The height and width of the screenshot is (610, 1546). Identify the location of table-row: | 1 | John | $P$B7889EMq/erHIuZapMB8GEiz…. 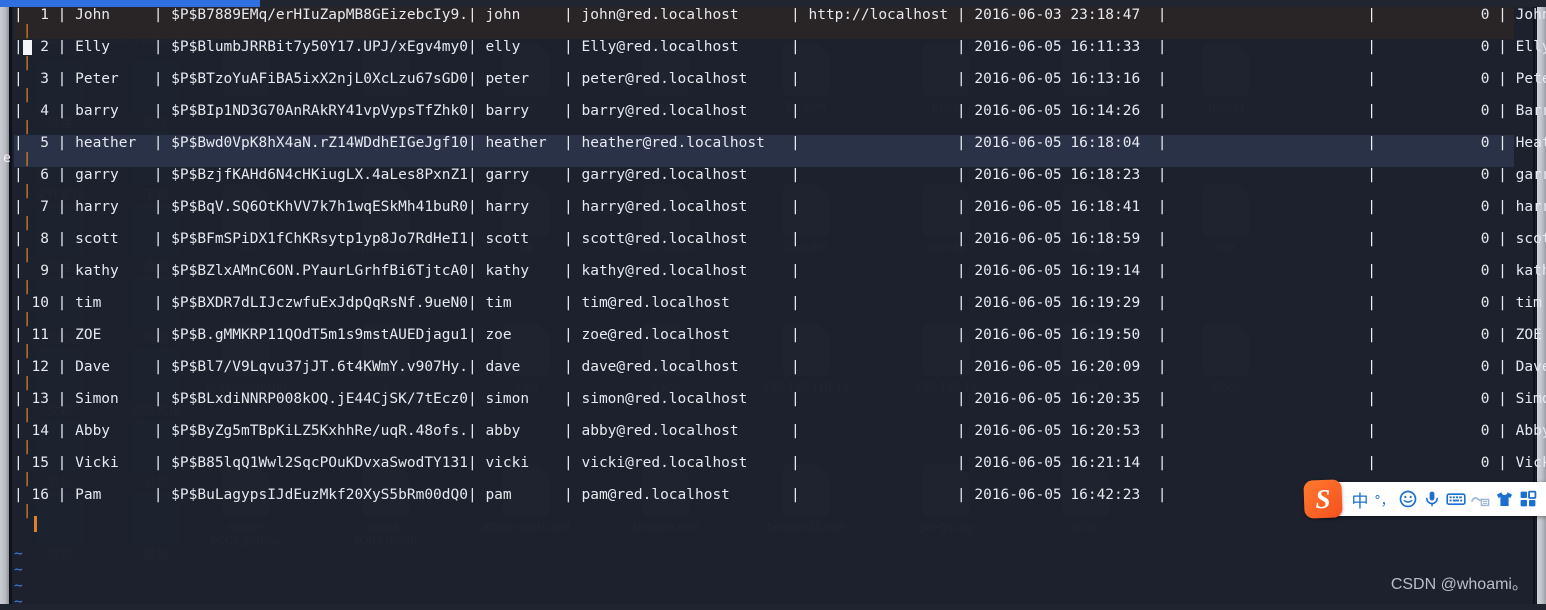
(780, 23).